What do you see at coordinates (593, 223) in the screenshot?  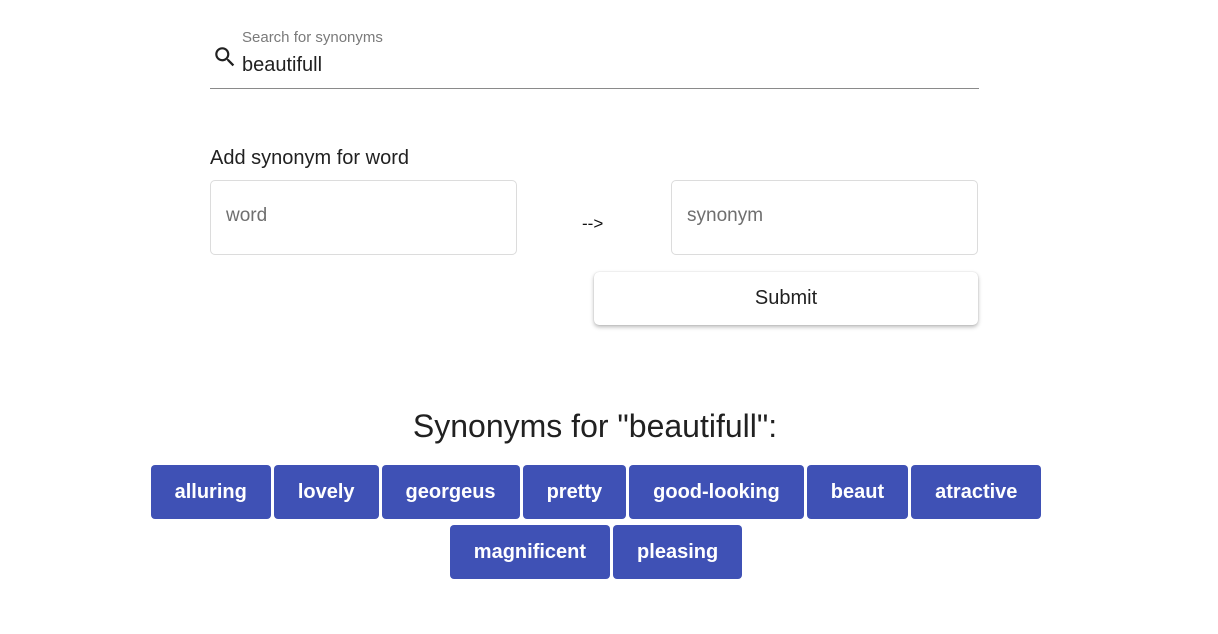 I see `arrow-label: -->` at bounding box center [593, 223].